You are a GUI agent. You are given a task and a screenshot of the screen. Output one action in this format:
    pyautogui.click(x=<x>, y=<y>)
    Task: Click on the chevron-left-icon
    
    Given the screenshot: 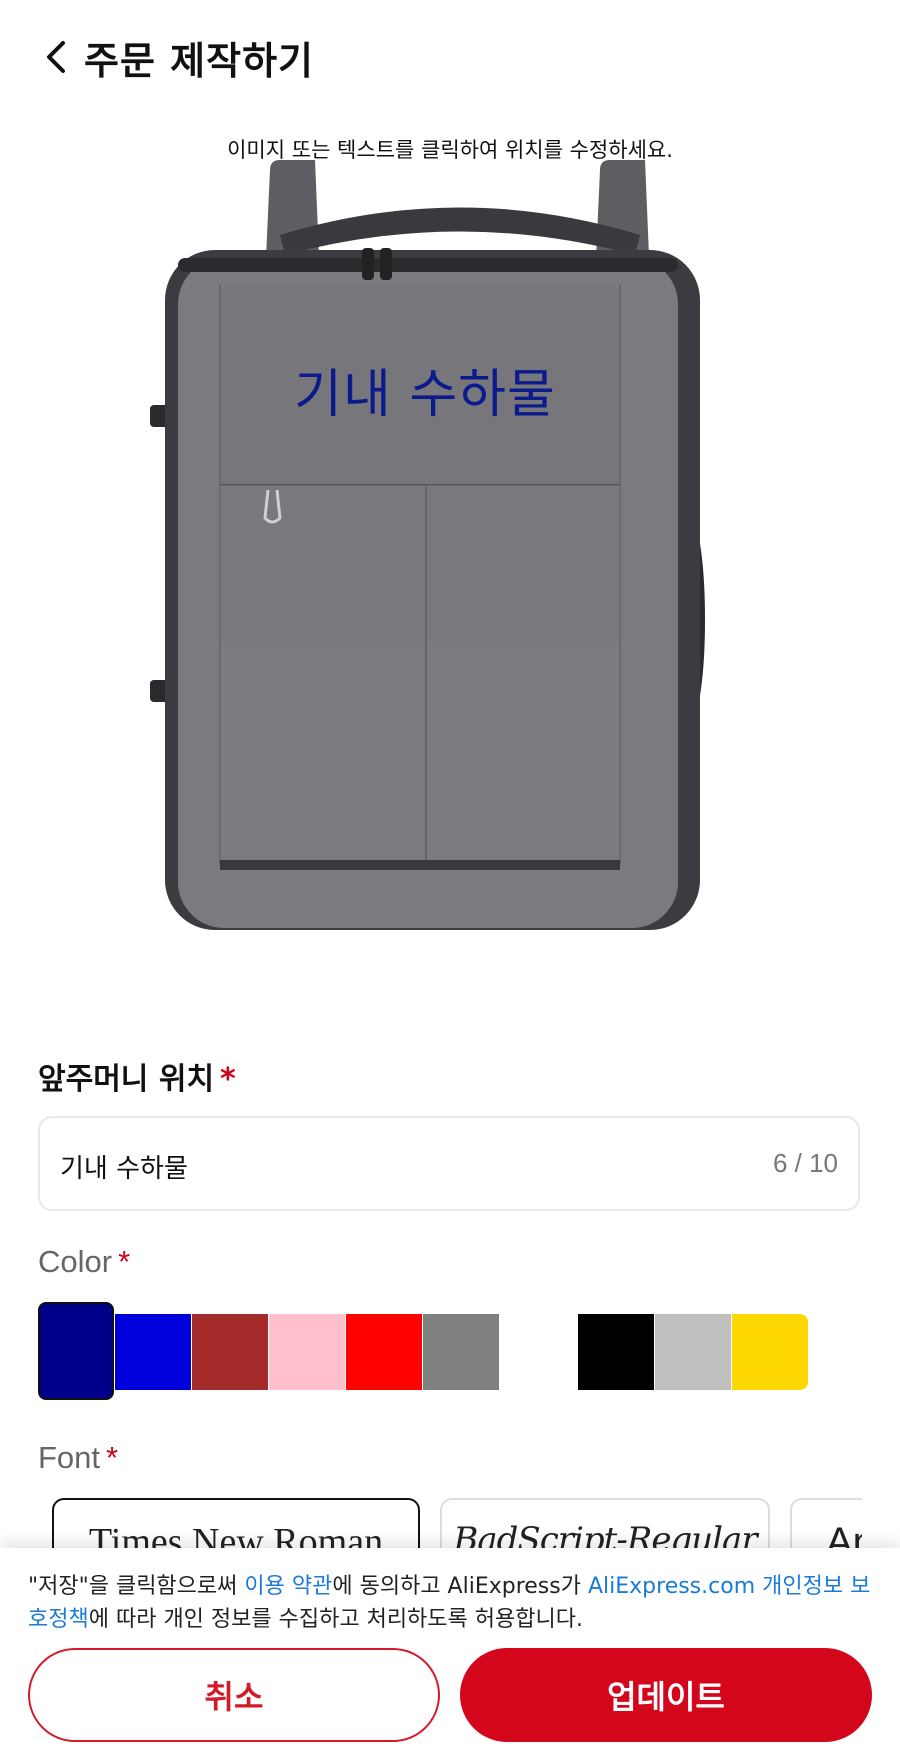 What is the action you would take?
    pyautogui.click(x=56, y=57)
    